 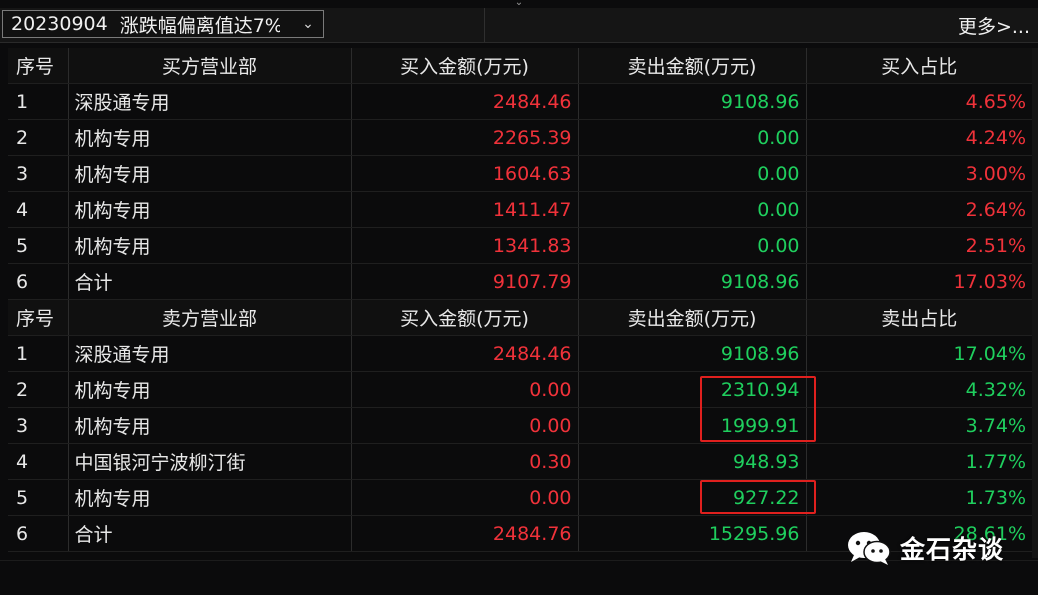 What do you see at coordinates (465, 245) in the screenshot?
I see `buy-amount: 1341.83` at bounding box center [465, 245].